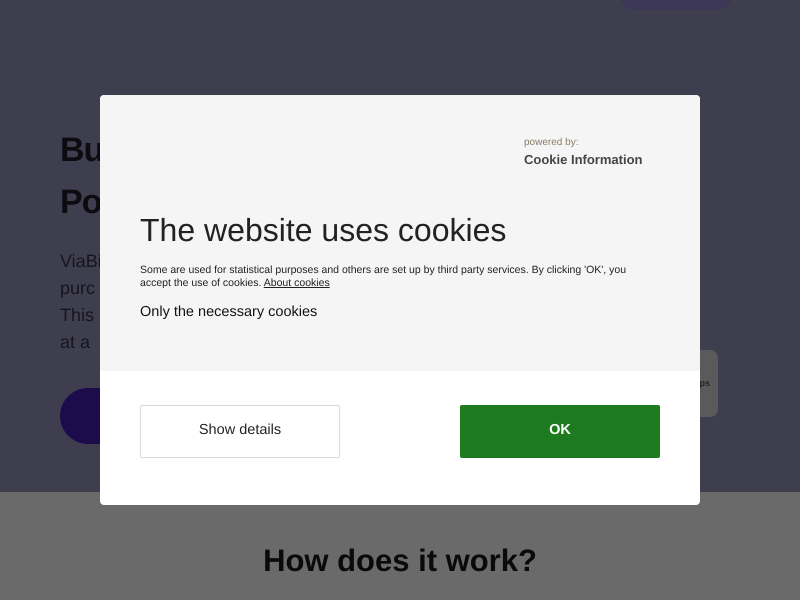 Image resolution: width=800 pixels, height=600 pixels. I want to click on show-details-button: Show details, so click(240, 431).